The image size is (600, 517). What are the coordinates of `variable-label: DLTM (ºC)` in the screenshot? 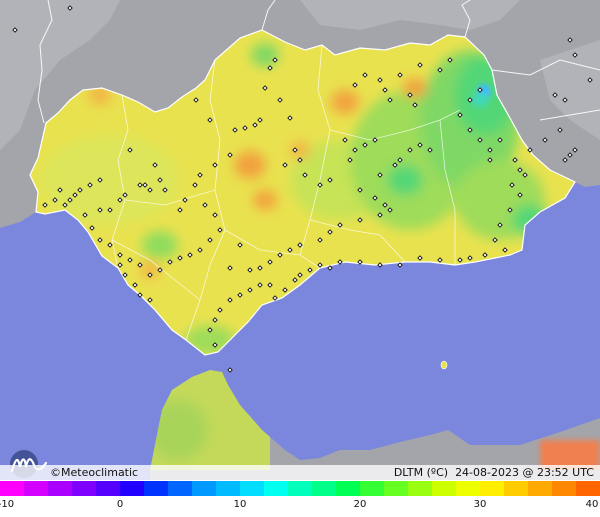 It's located at (421, 472).